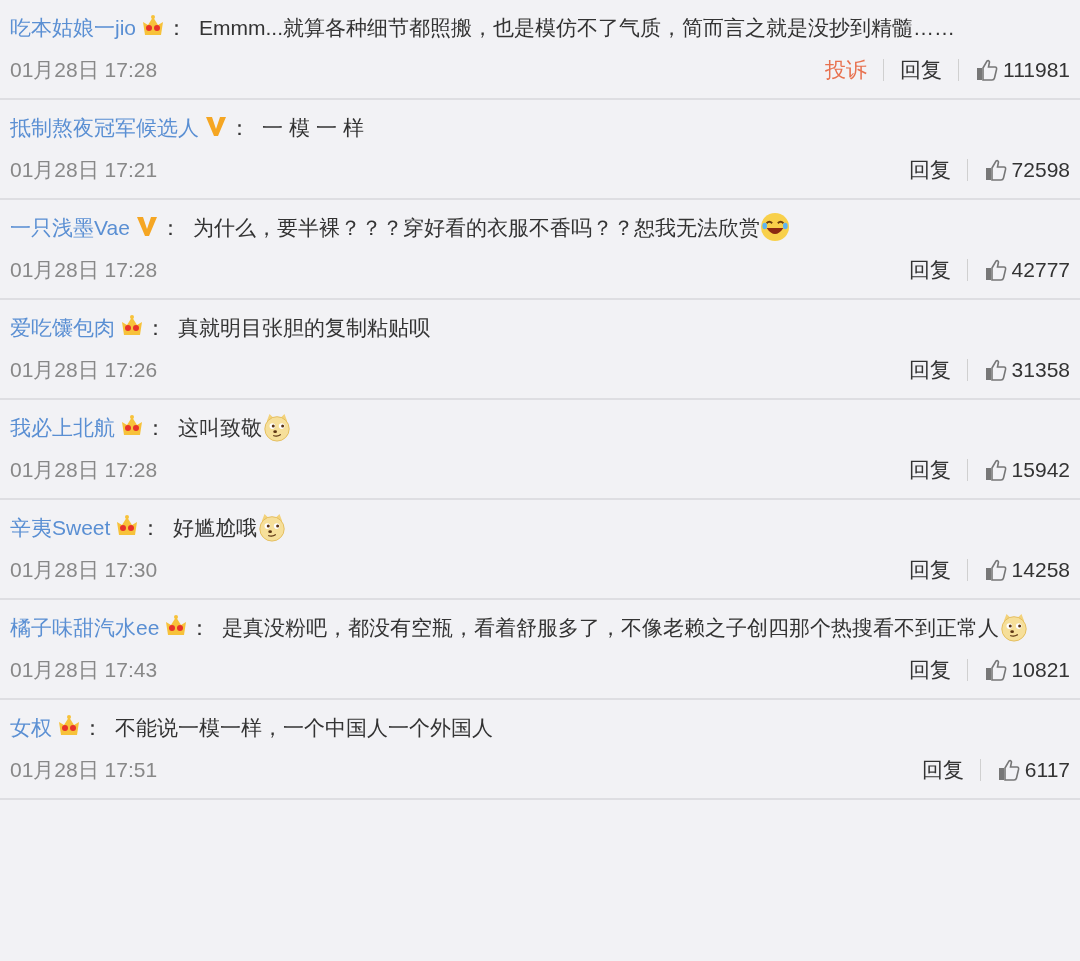 The image size is (1080, 961). Describe the element at coordinates (304, 327) in the screenshot. I see `comment-text: 真就明目张胆的复制粘贴呗` at that location.